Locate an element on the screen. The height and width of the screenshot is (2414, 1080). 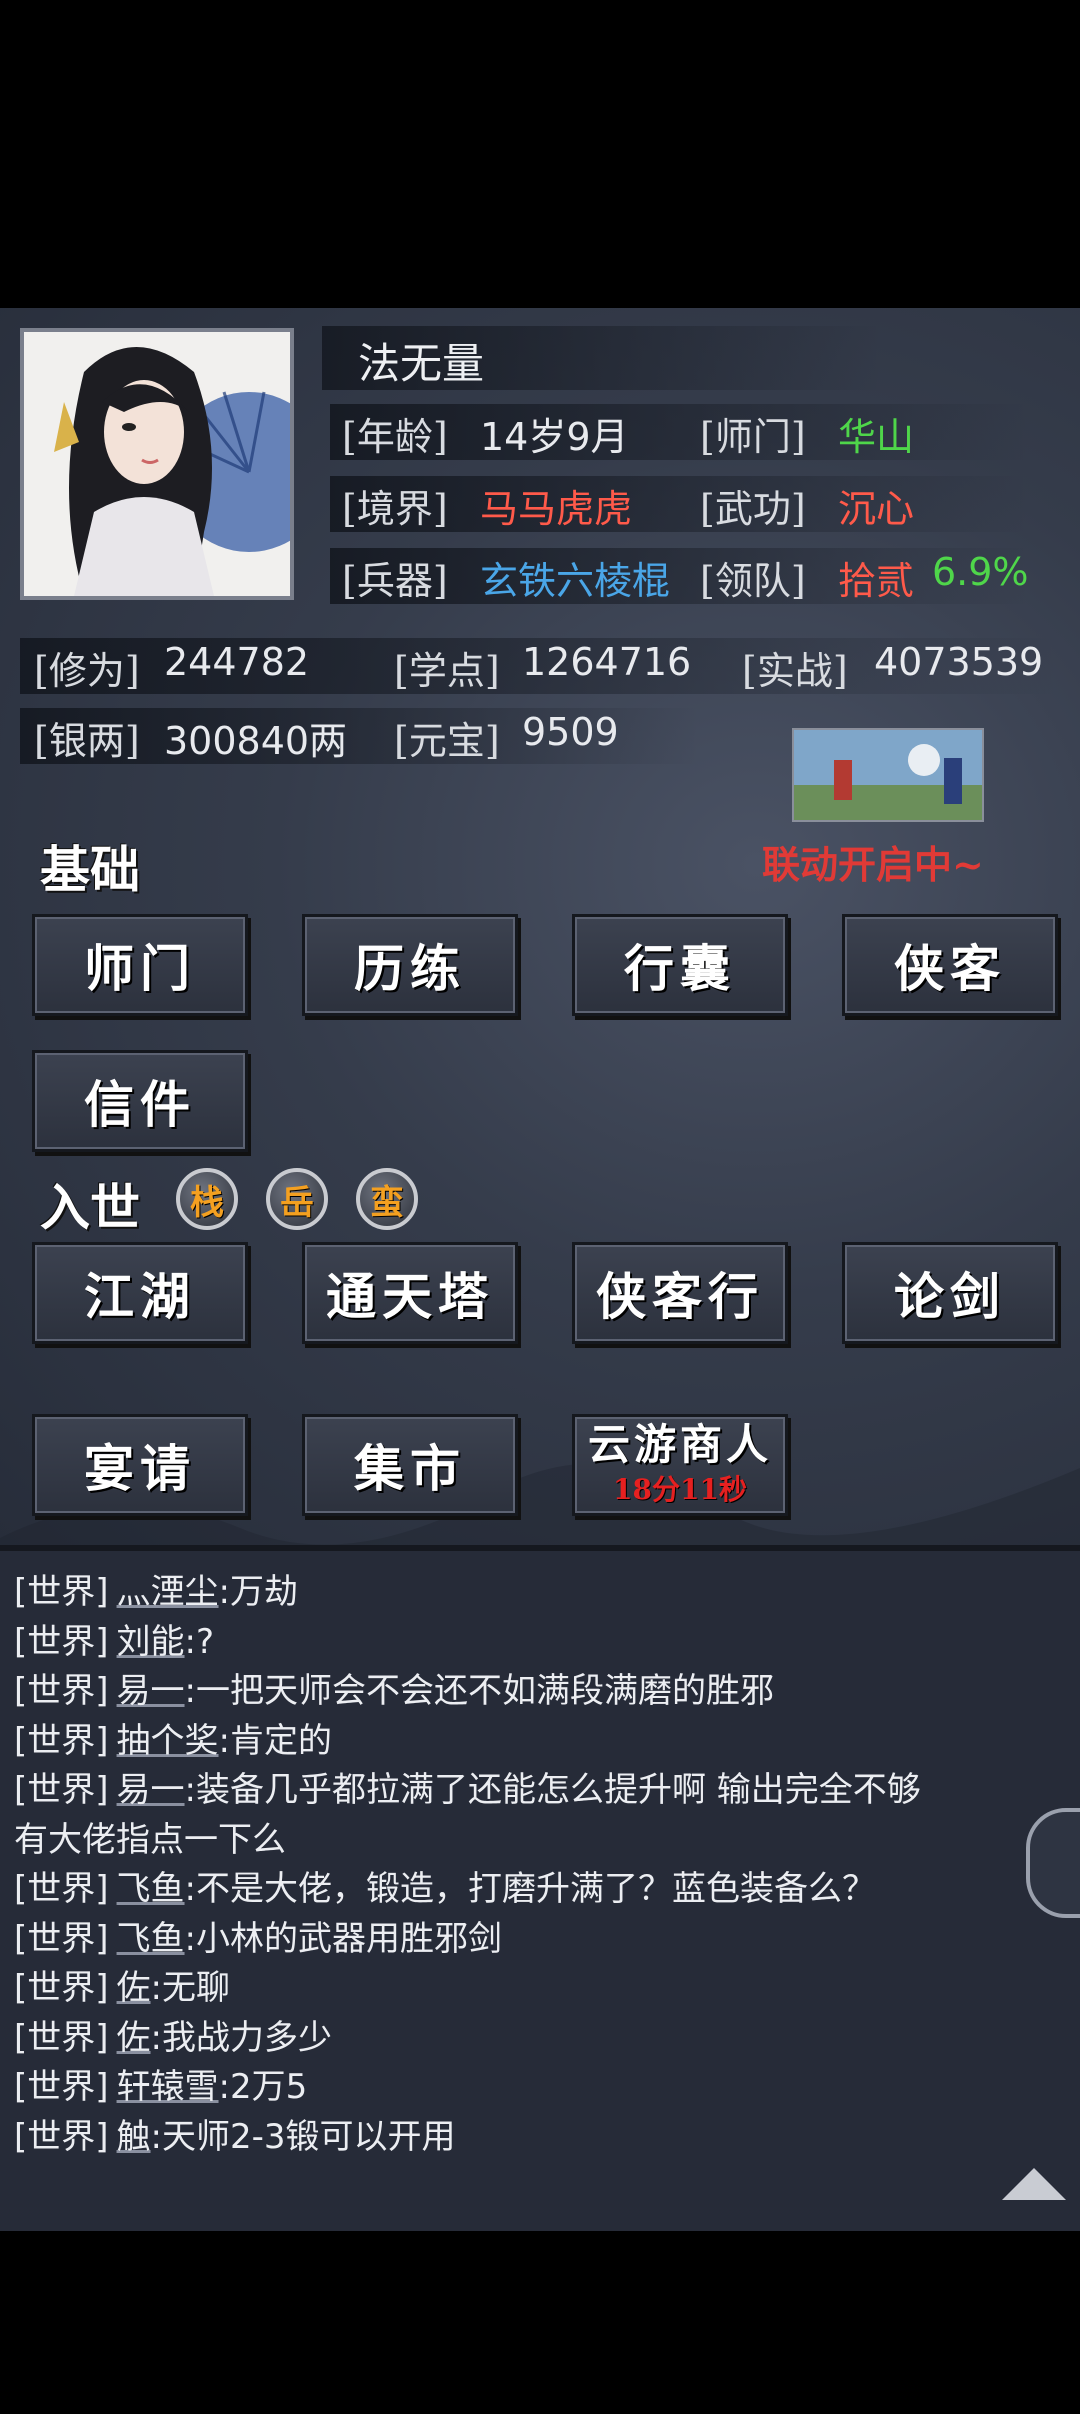
team-label: [领队] is located at coordinates (753, 581).